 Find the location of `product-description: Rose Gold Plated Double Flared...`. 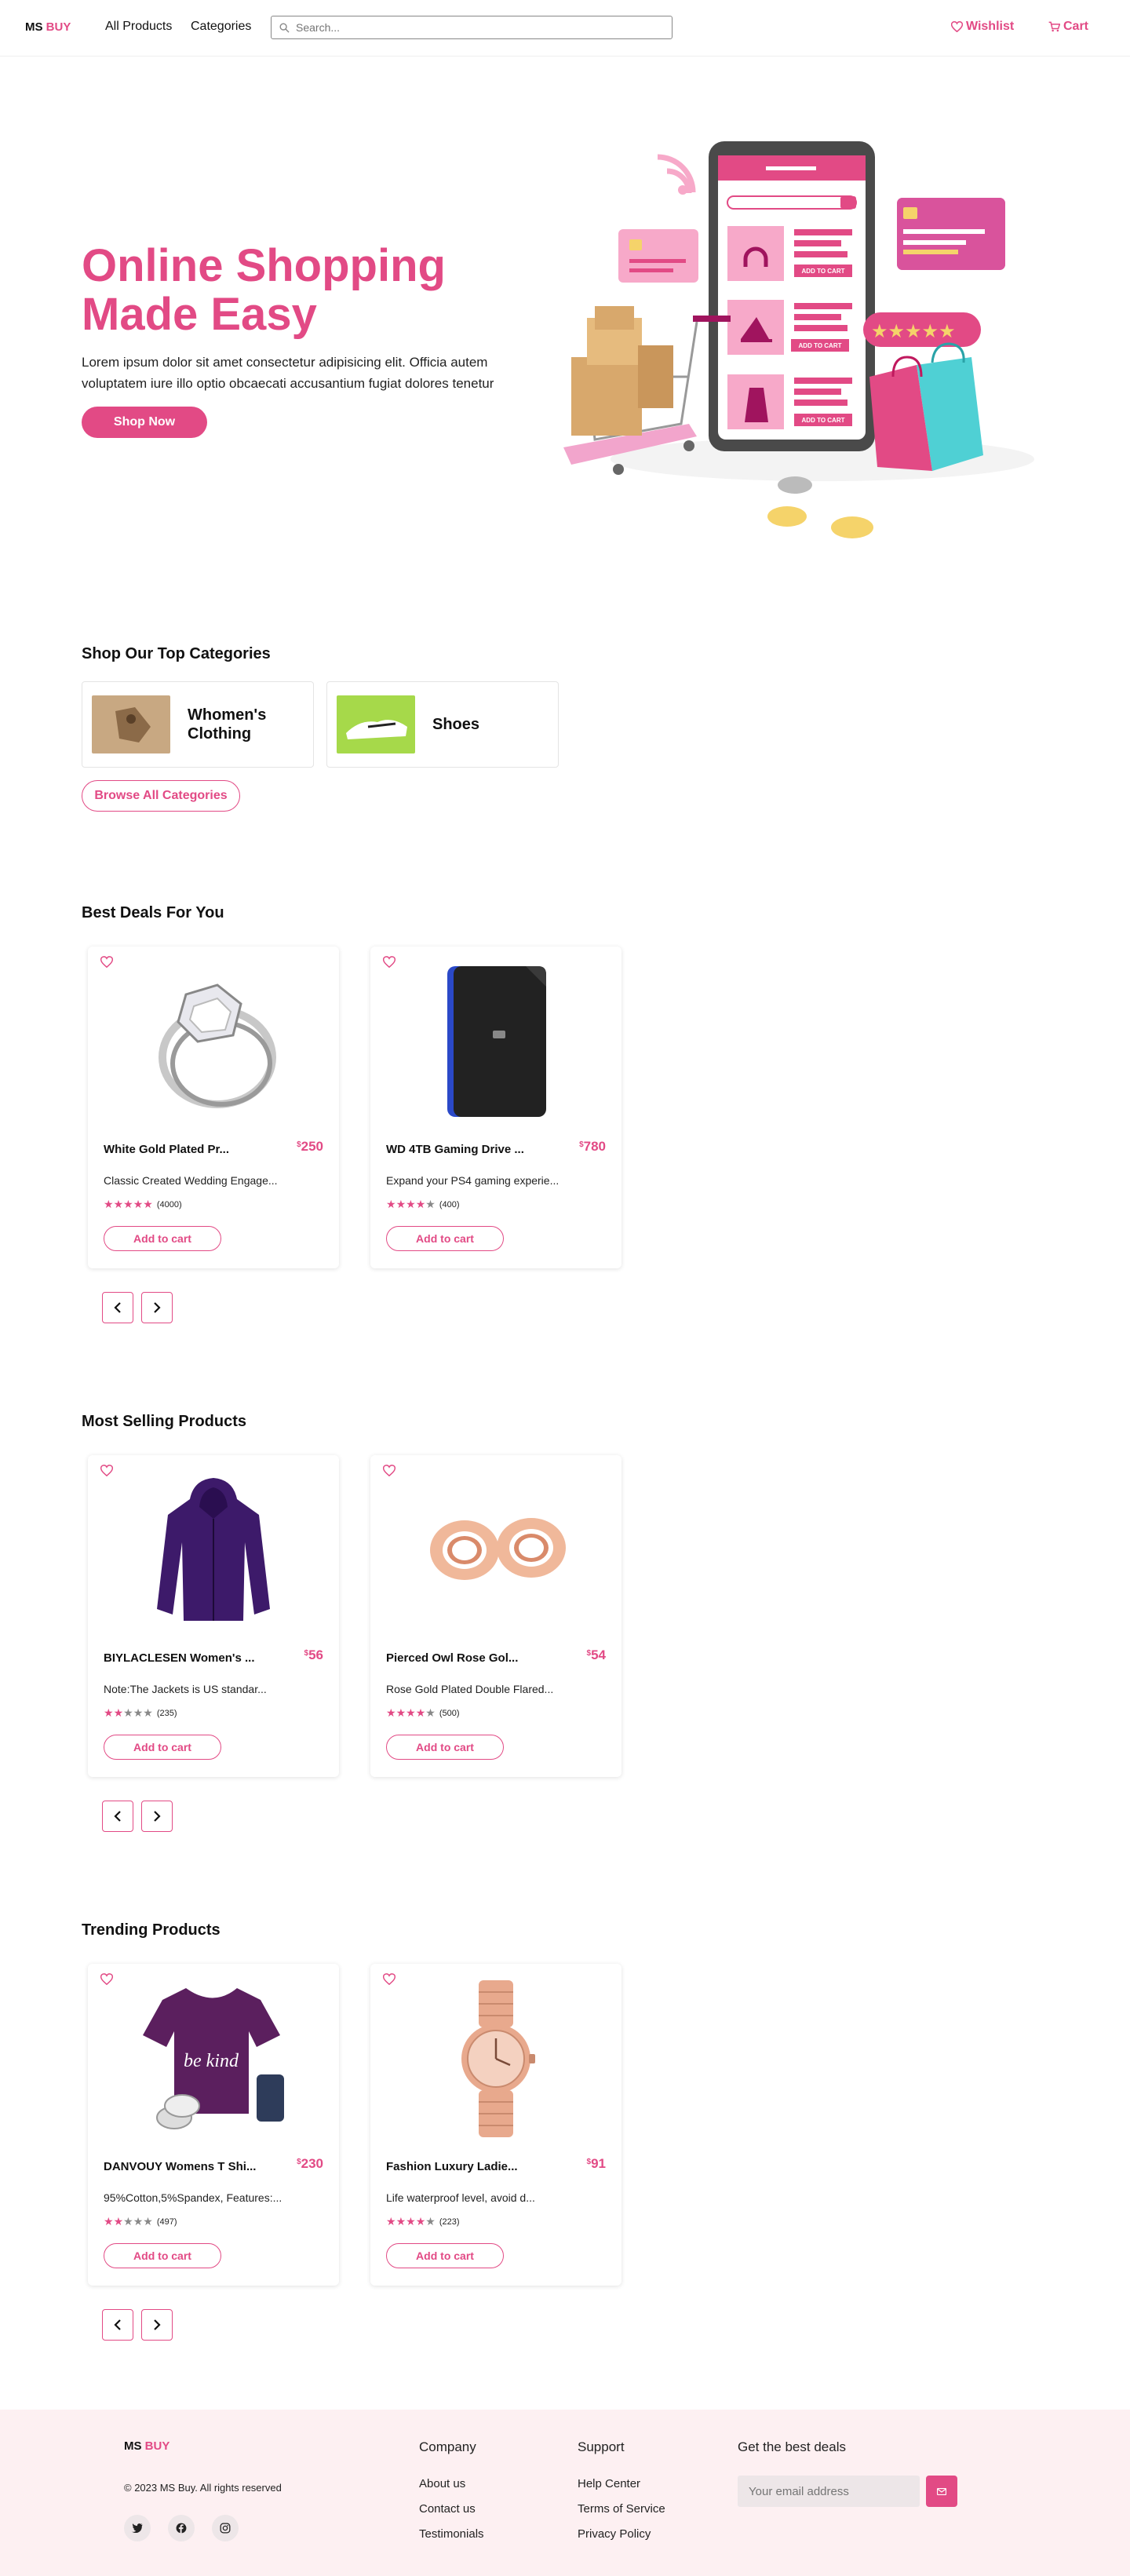

product-description: Rose Gold Plated Double Flared... is located at coordinates (470, 1689).